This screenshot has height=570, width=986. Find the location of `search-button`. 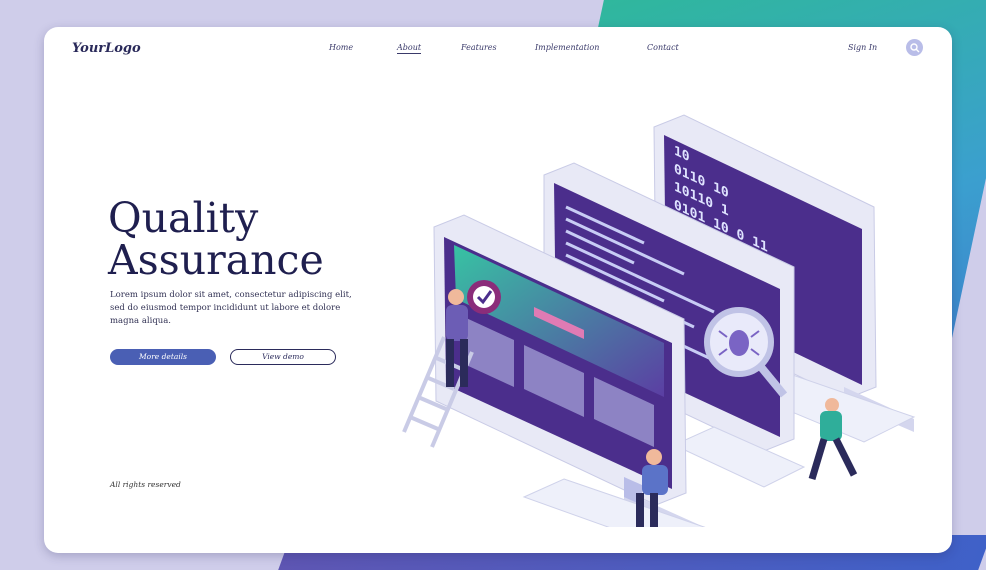

search-button is located at coordinates (914, 47).